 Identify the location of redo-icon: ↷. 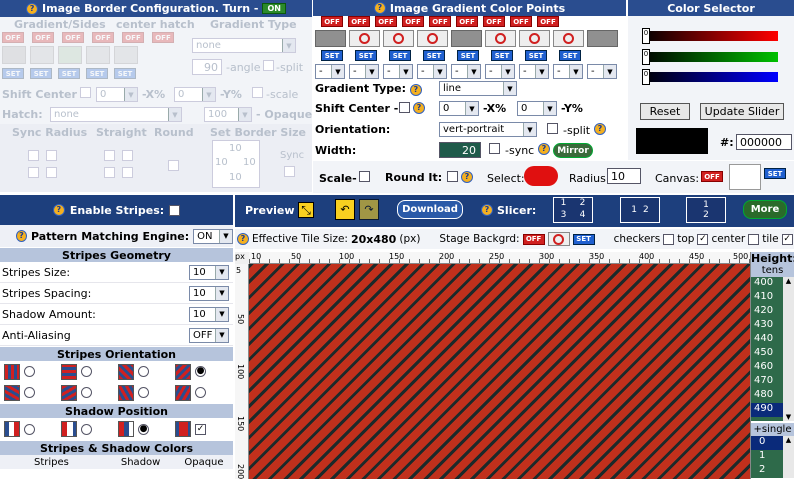
(369, 209).